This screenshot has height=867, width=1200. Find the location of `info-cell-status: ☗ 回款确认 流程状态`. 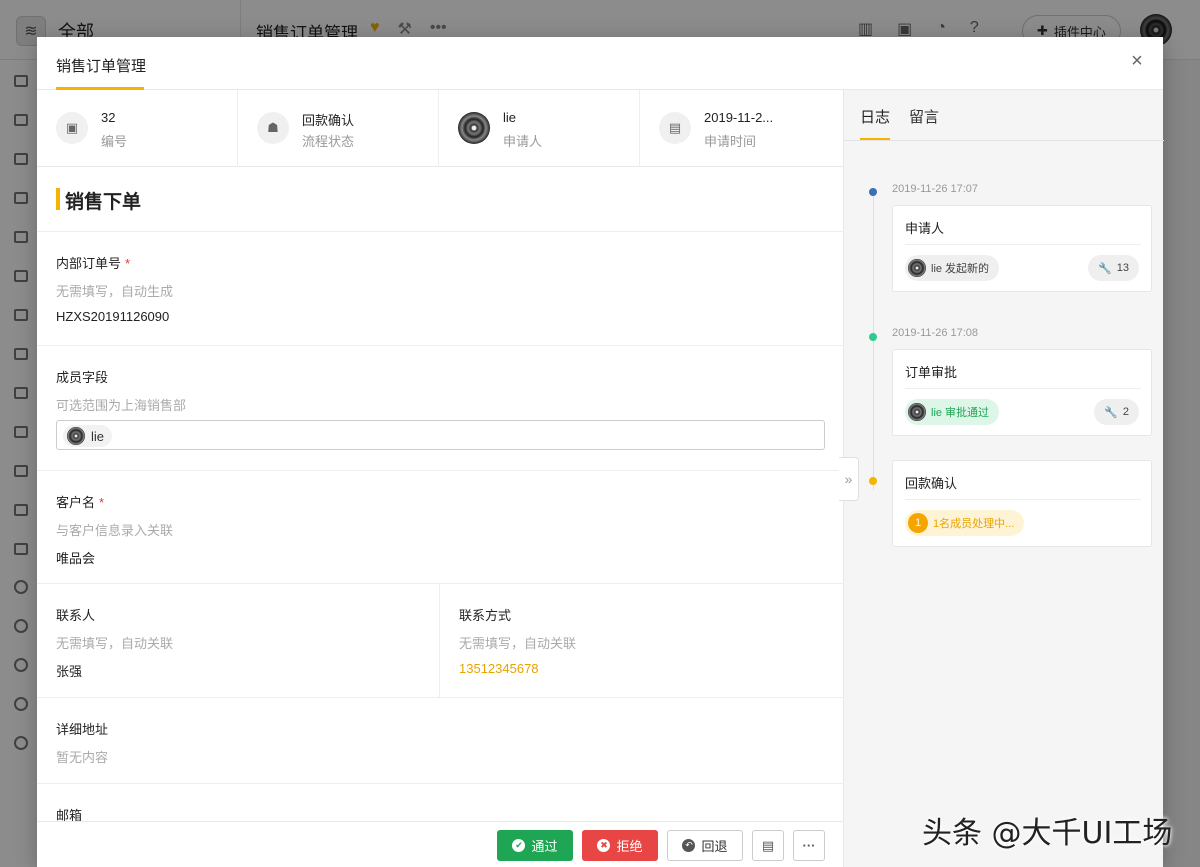

info-cell-status: ☗ 回款确认 流程状态 is located at coordinates (338, 128).